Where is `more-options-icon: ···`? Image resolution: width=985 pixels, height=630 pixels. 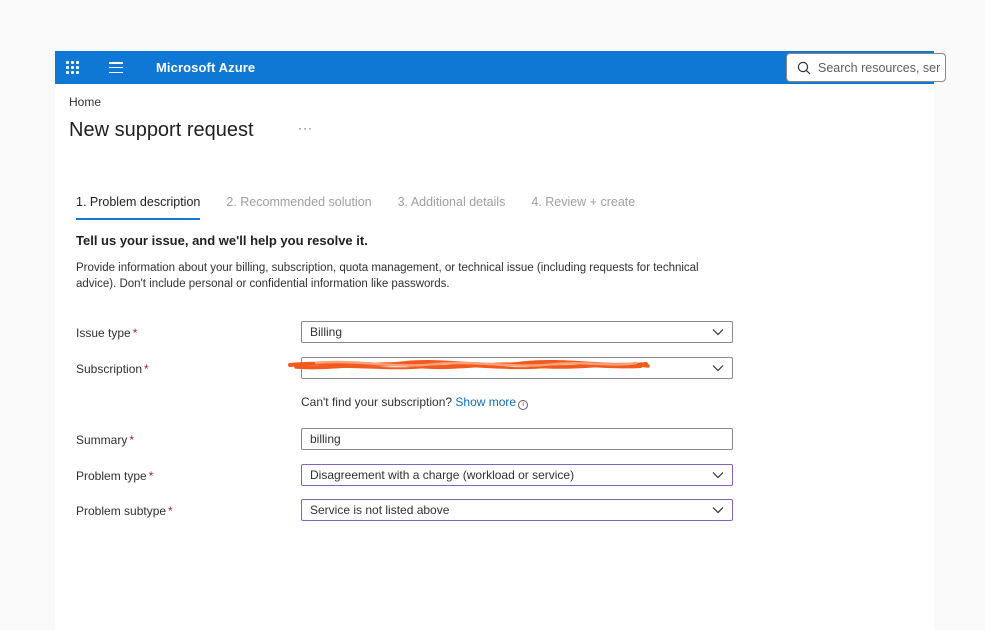
more-options-icon: ··· is located at coordinates (305, 128).